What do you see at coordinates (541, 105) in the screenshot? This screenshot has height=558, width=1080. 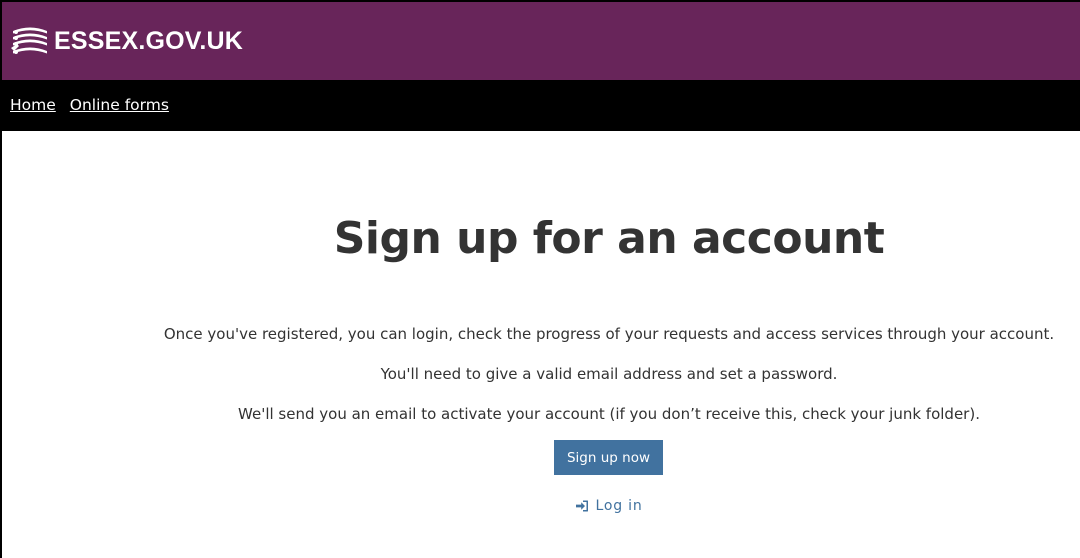 I see `breadcrumb-nav: Home Online forms` at bounding box center [541, 105].